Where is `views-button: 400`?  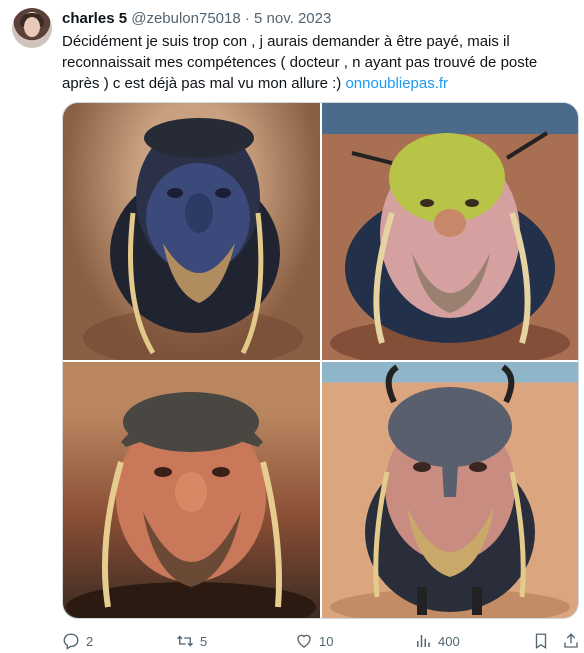
views-button: 400 is located at coordinates (437, 641).